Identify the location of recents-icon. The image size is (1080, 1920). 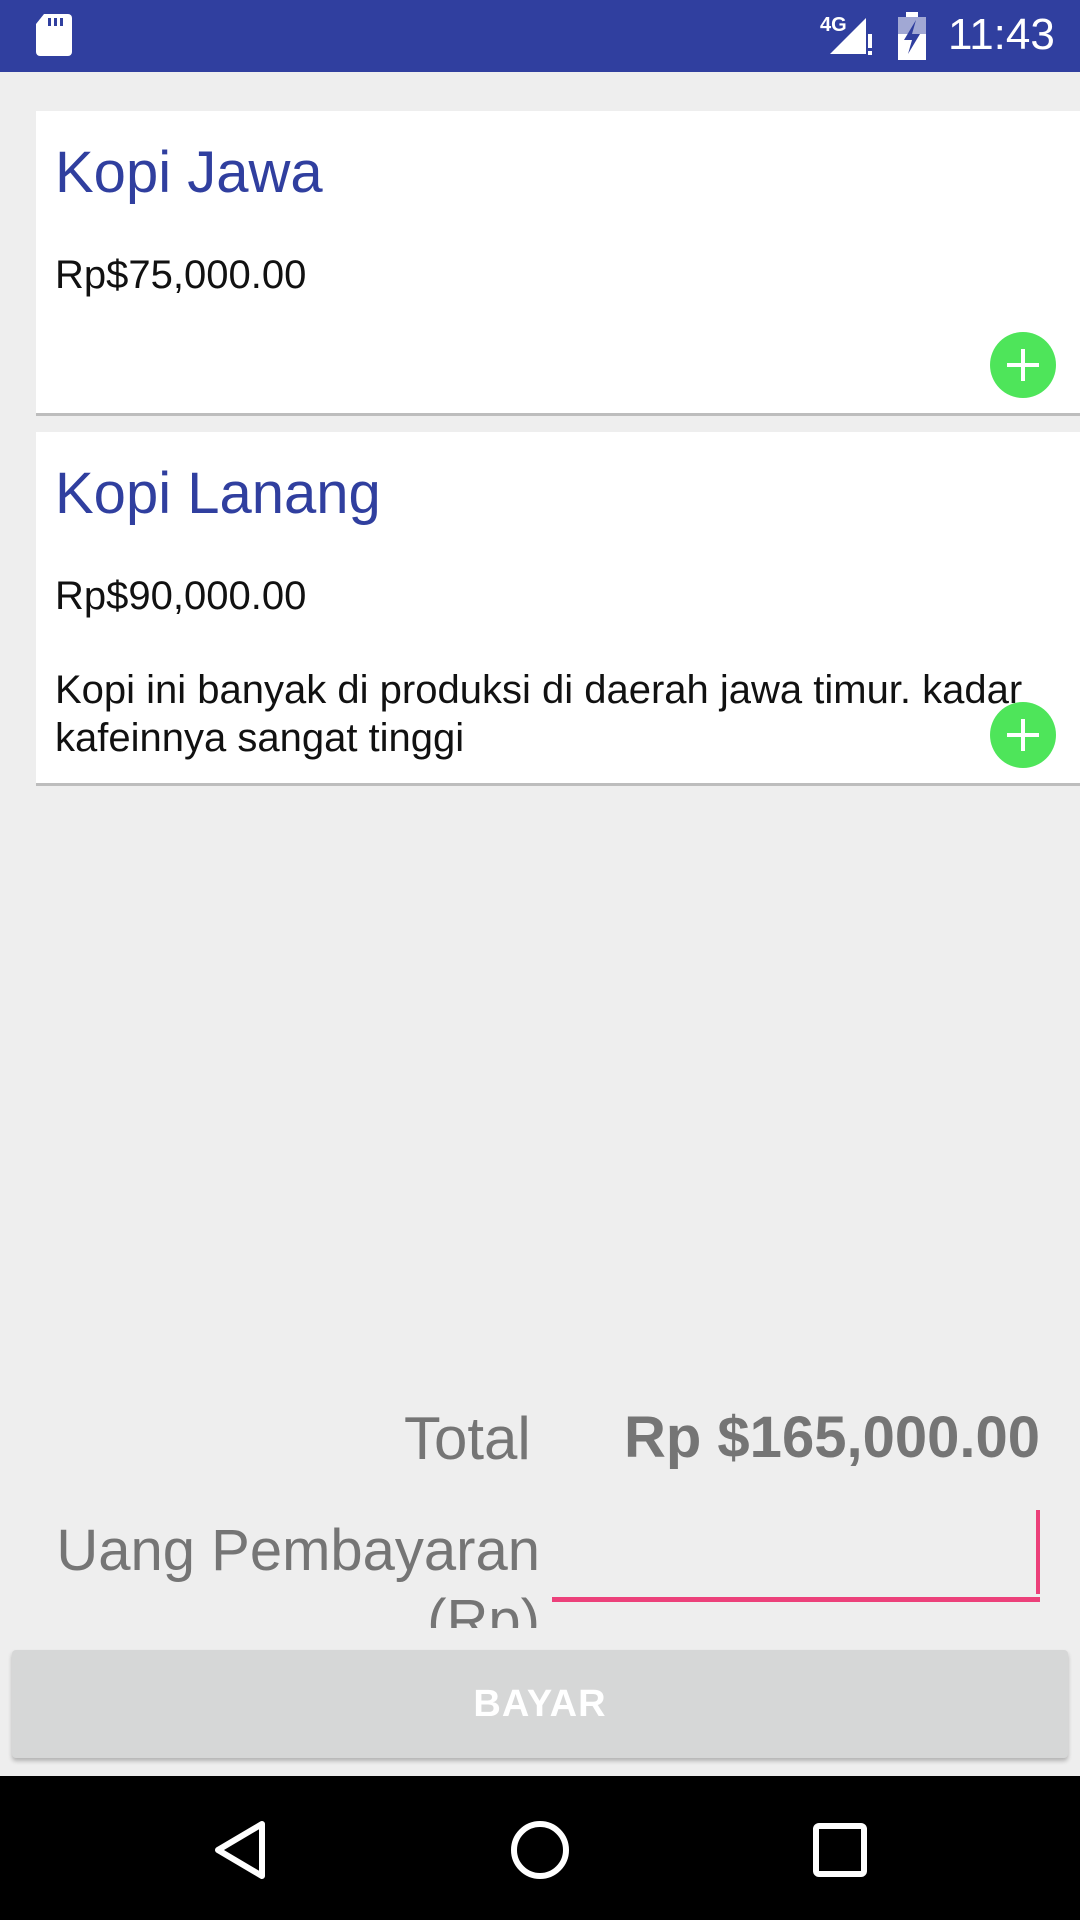
(840, 1850).